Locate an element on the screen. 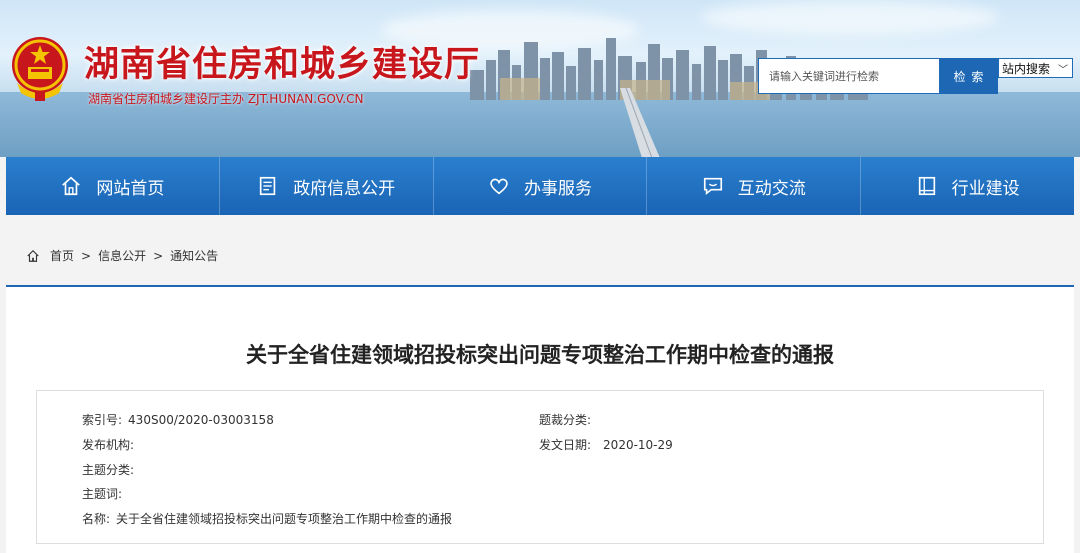  heart-icon is located at coordinates (499, 186).